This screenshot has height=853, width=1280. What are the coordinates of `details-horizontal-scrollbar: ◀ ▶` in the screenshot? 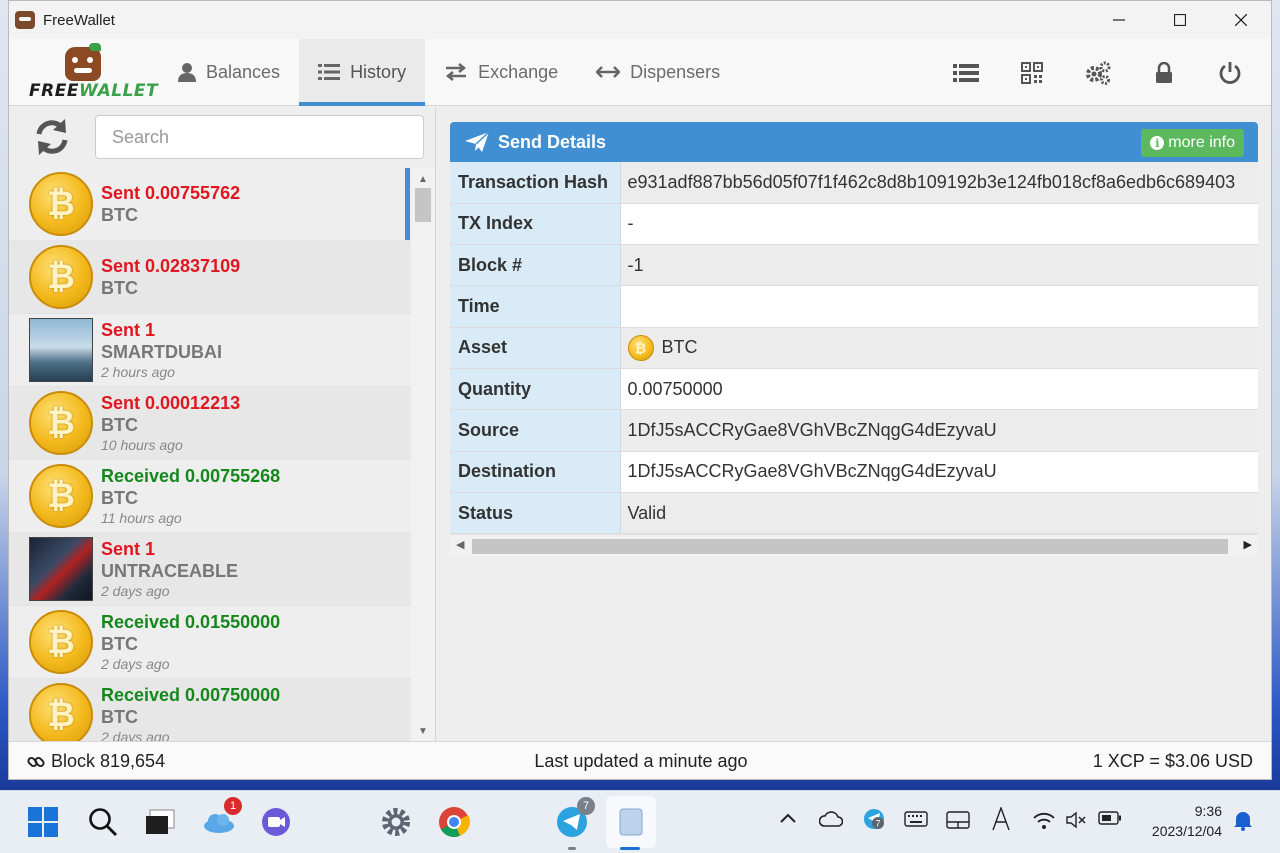 It's located at (854, 545).